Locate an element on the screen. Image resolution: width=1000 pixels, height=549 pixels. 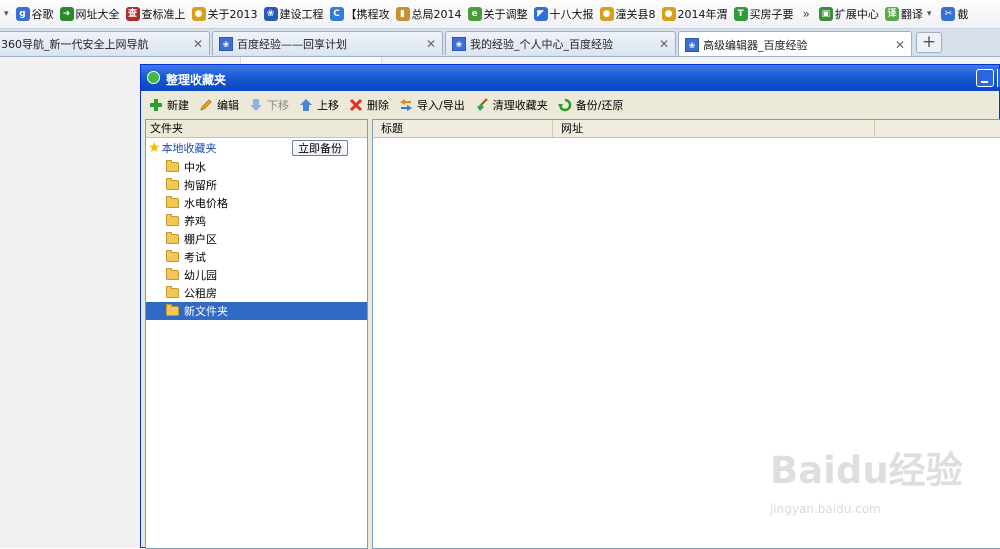
clean-favorites-button: 清理收藏夹 is located at coordinates (511, 105).